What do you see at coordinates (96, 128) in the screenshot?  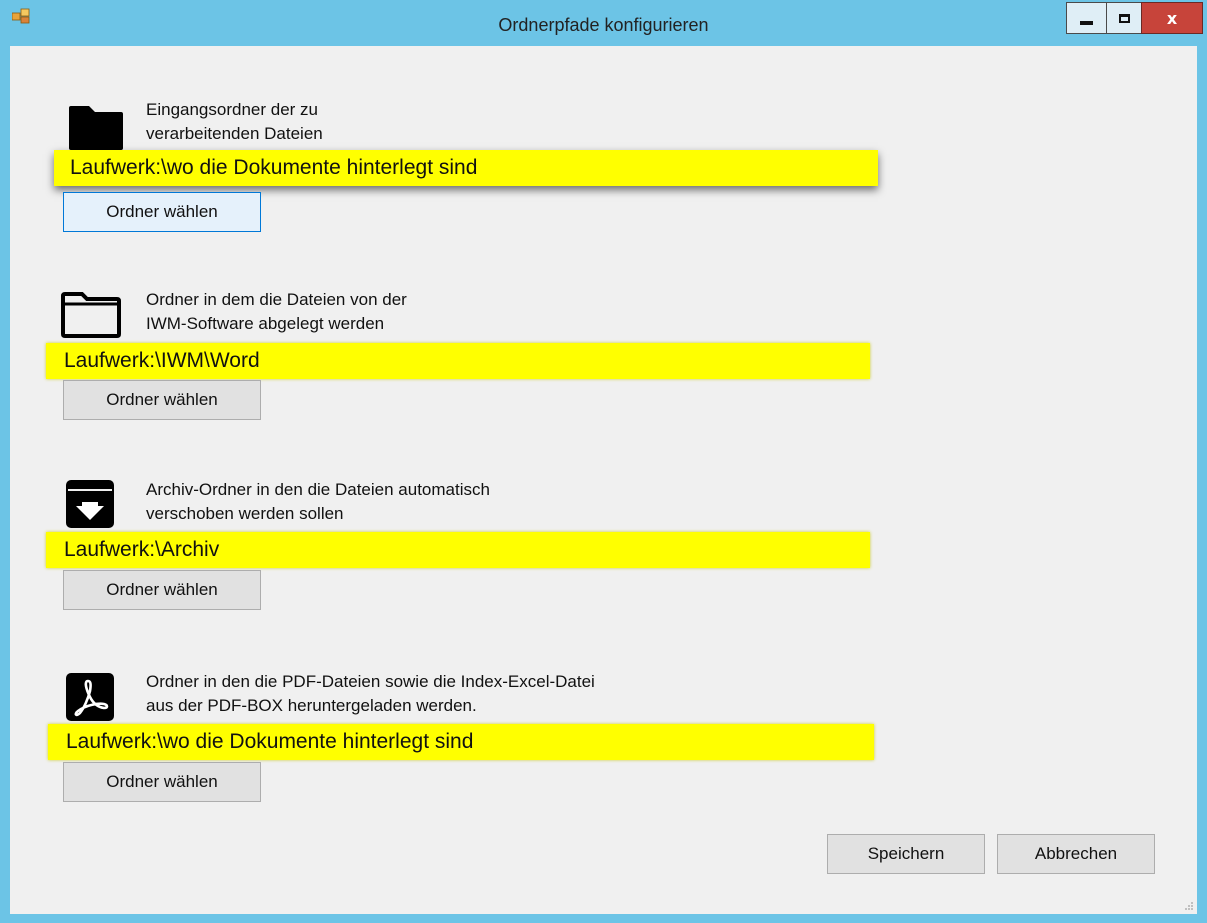 I see `folder-filled-icon` at bounding box center [96, 128].